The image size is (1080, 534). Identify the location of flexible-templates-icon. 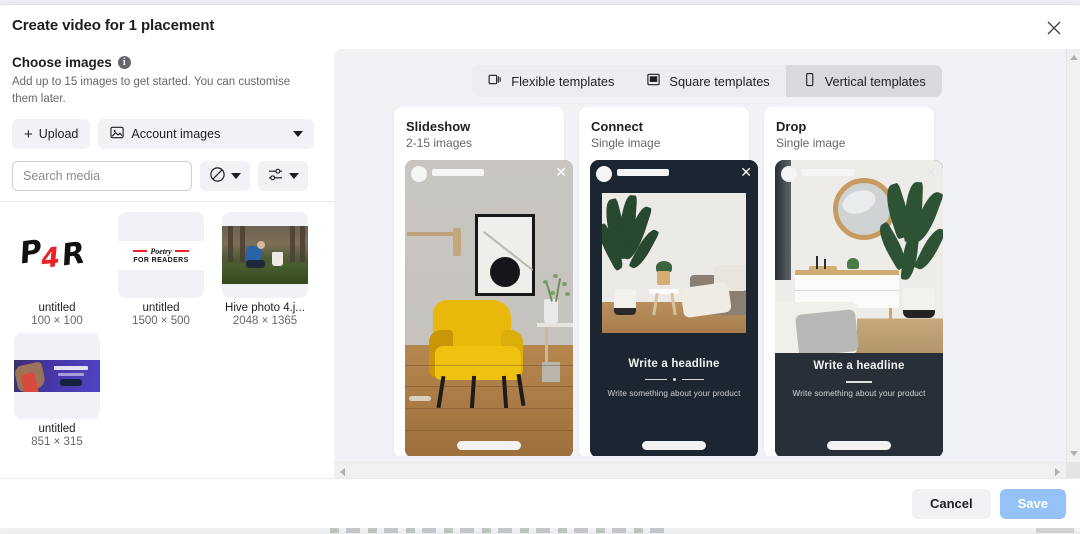
(495, 81).